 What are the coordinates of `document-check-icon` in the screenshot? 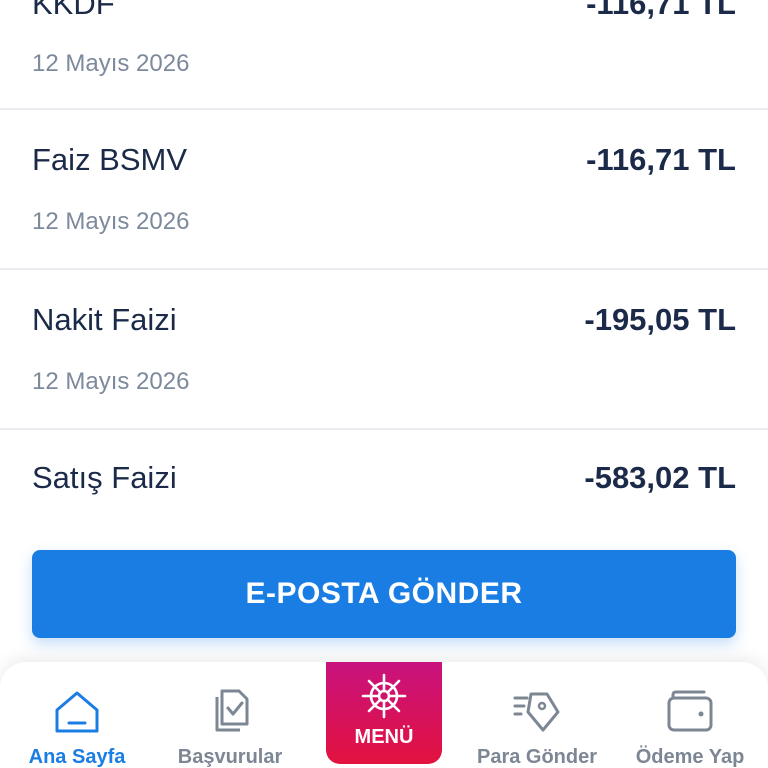 It's located at (232, 710).